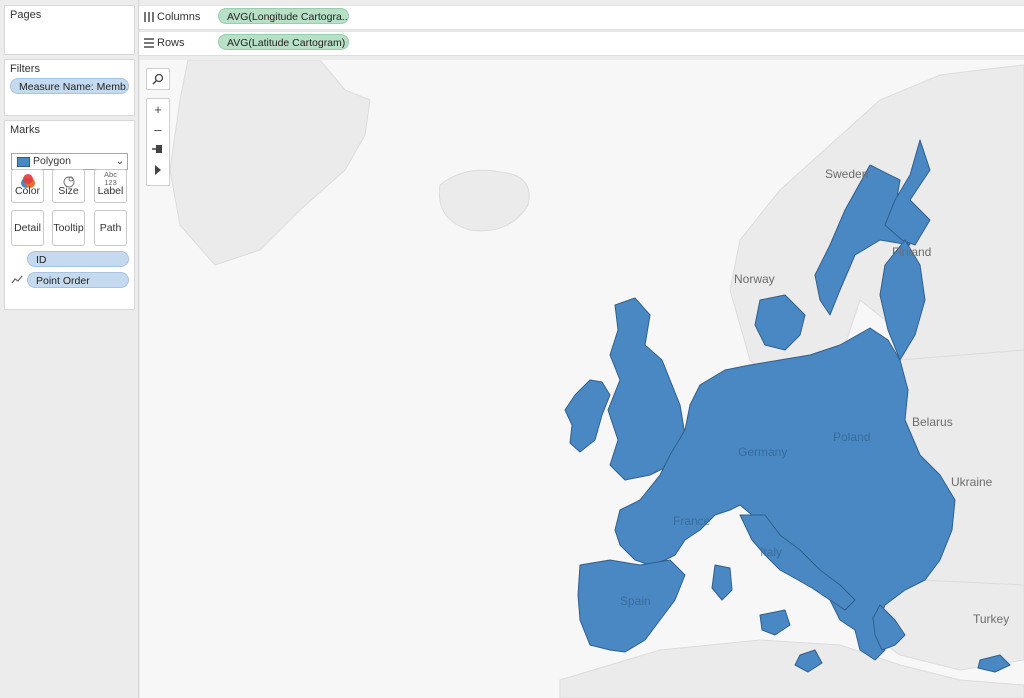 The height and width of the screenshot is (698, 1024). I want to click on rows-shelf: Rows AVG(Latitude Cartogram), so click(581, 43).